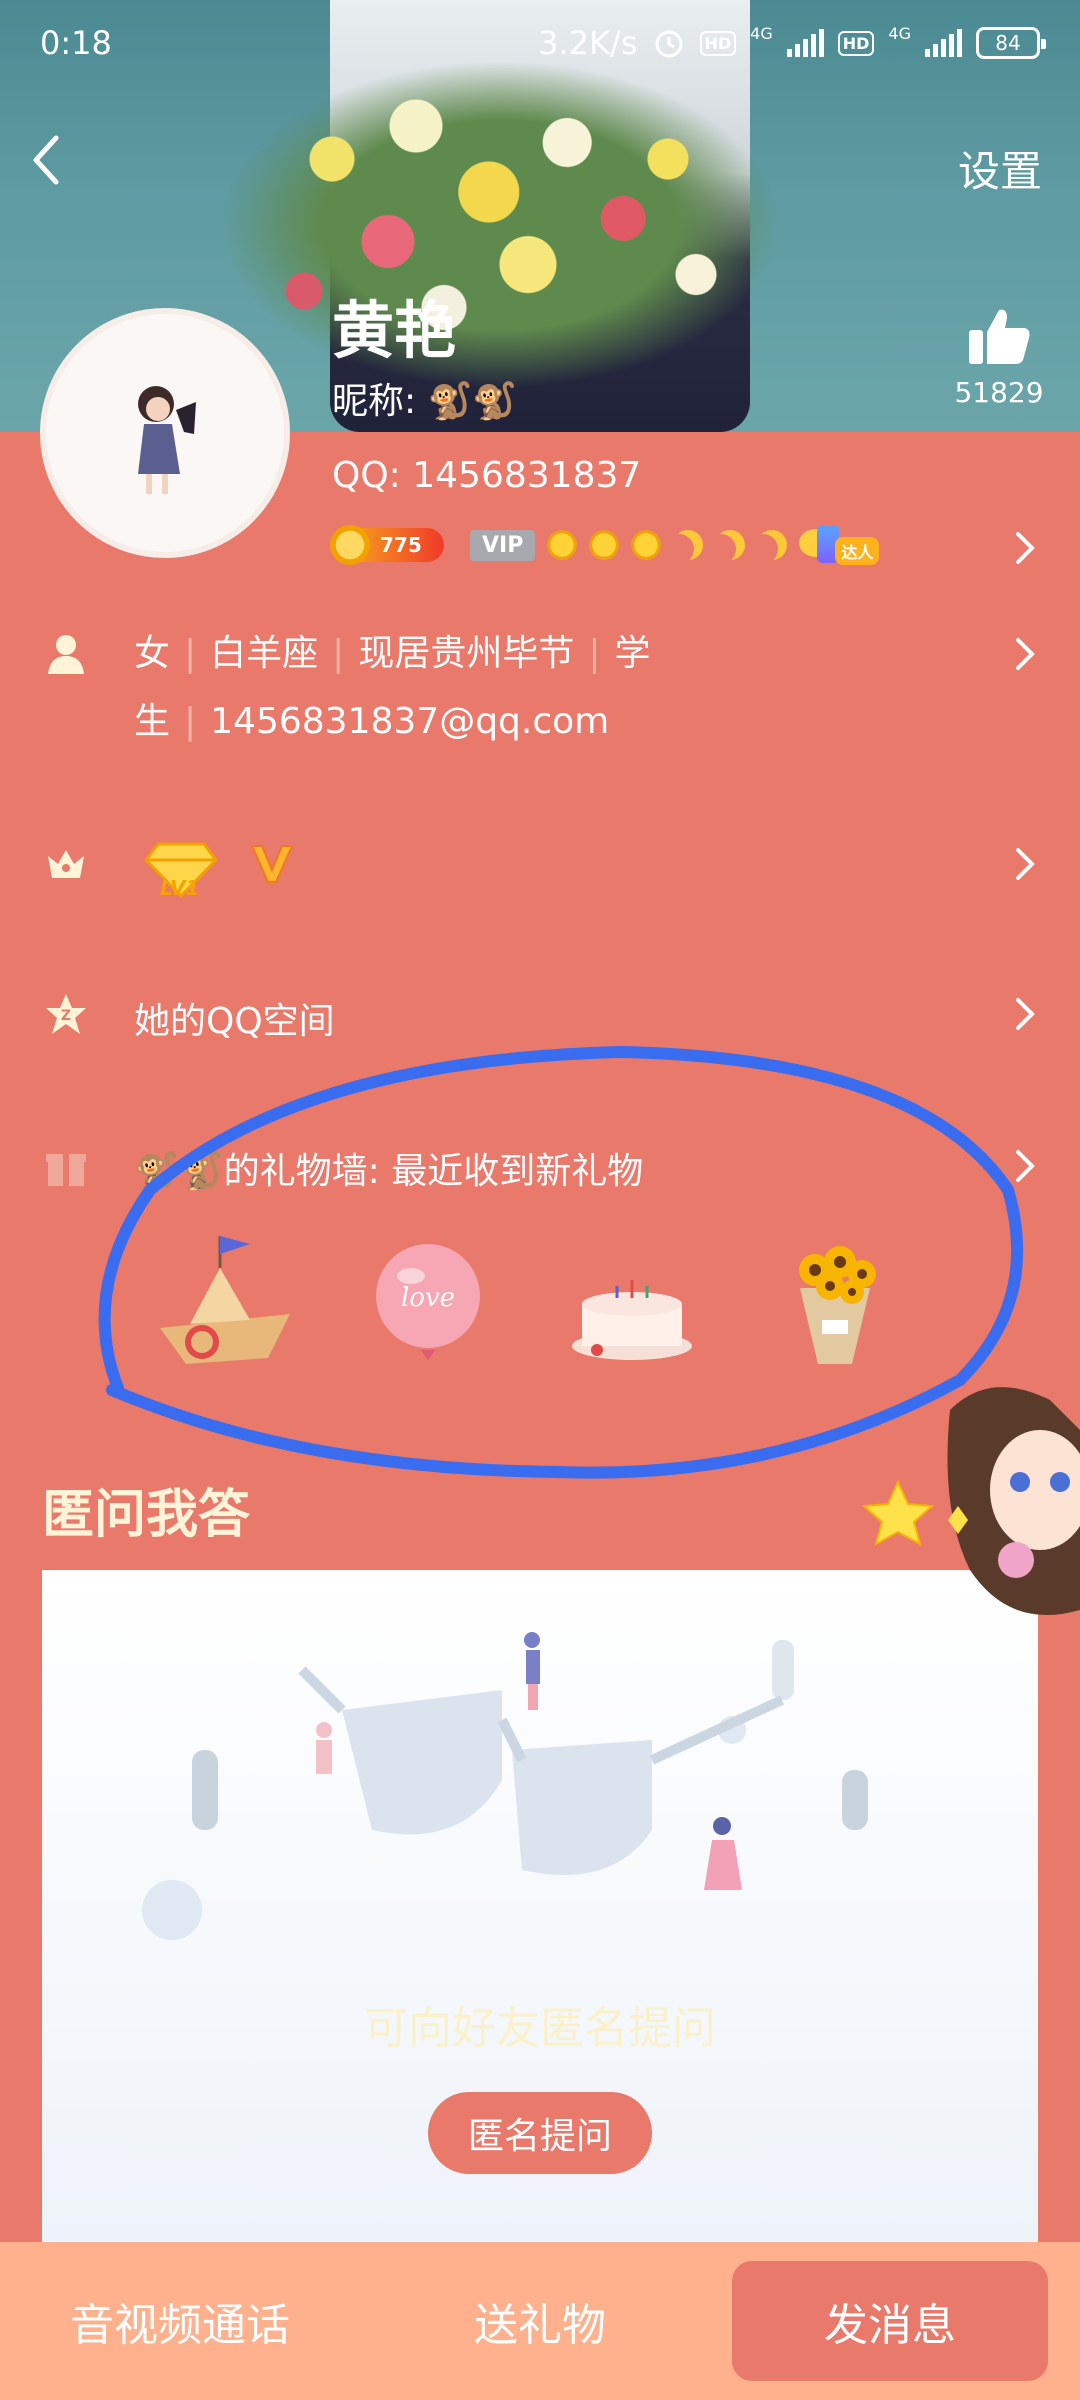  What do you see at coordinates (856, 43) in the screenshot?
I see `hd-icon-2: HD` at bounding box center [856, 43].